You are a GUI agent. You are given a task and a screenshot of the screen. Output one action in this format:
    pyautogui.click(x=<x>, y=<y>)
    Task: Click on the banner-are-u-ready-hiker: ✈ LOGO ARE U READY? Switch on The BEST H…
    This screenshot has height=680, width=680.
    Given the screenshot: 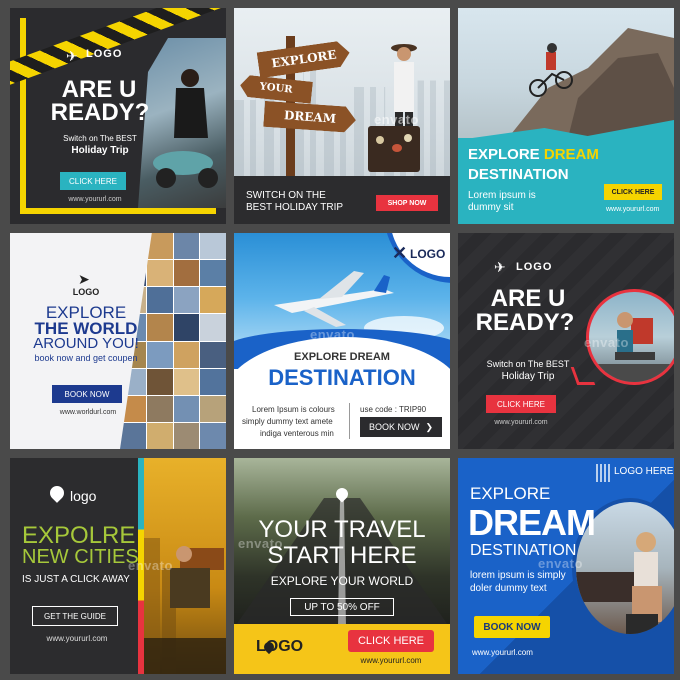 What is the action you would take?
    pyautogui.click(x=566, y=341)
    